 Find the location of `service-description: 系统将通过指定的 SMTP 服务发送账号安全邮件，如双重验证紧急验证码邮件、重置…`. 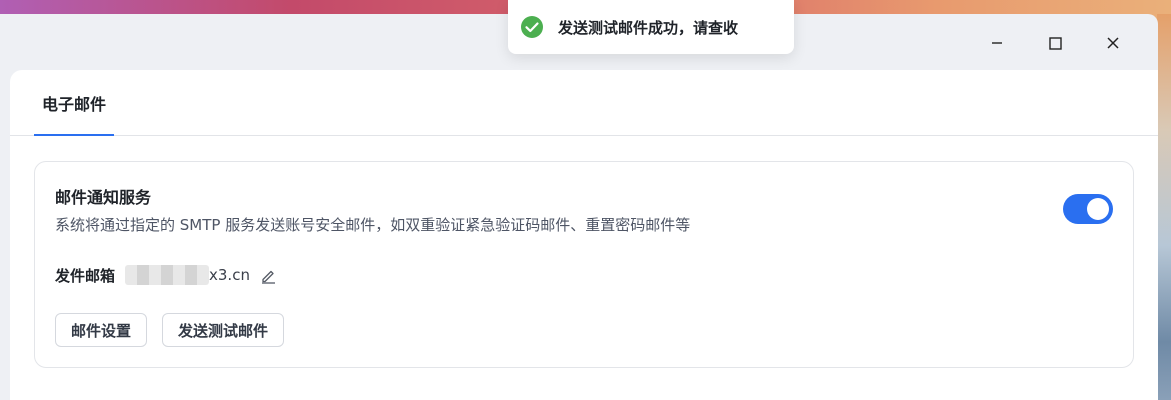

service-description: 系统将通过指定的 SMTP 服务发送账号安全邮件，如双重验证紧急验证码邮件、重置… is located at coordinates (373, 225).